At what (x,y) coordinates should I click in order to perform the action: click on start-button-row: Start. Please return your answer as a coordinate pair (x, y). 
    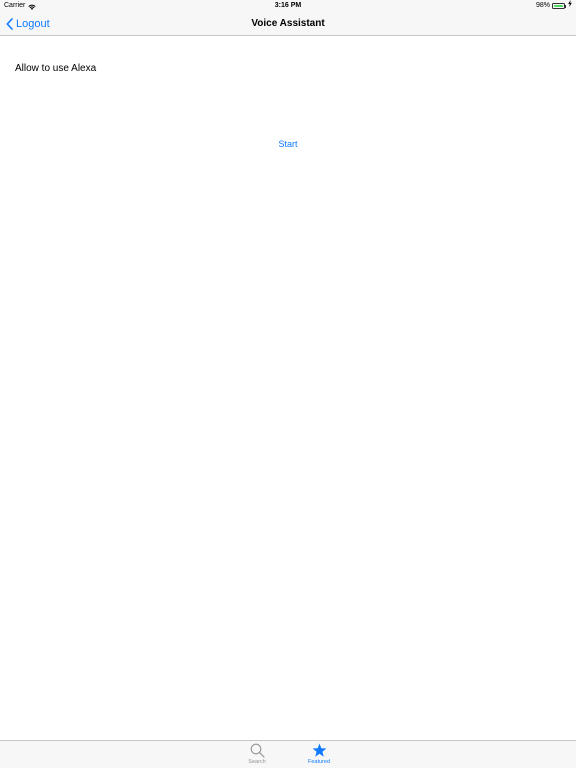
    Looking at the image, I should click on (288, 144).